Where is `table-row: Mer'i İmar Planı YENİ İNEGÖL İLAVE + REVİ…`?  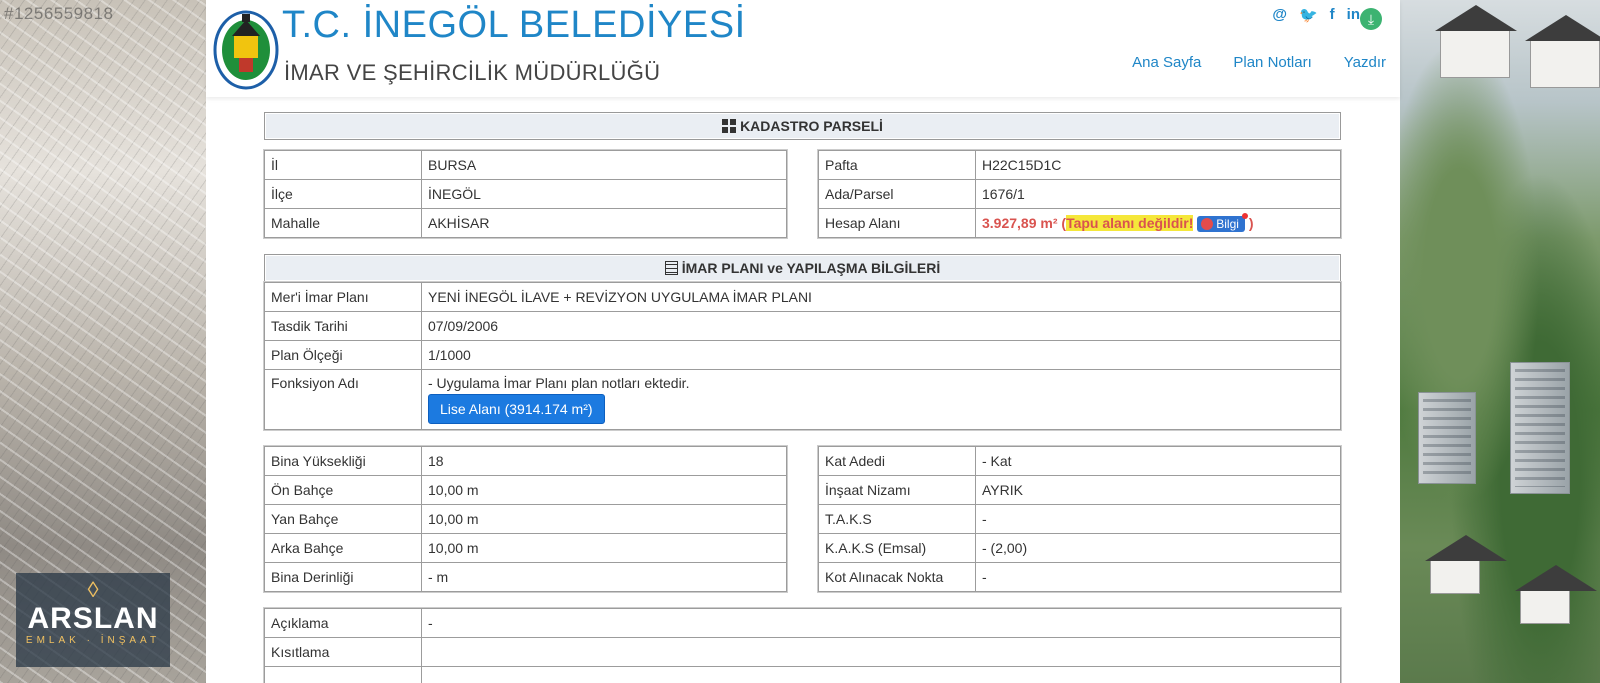 table-row: Mer'i İmar Planı YENİ İNEGÖL İLAVE + REVİ… is located at coordinates (802, 297).